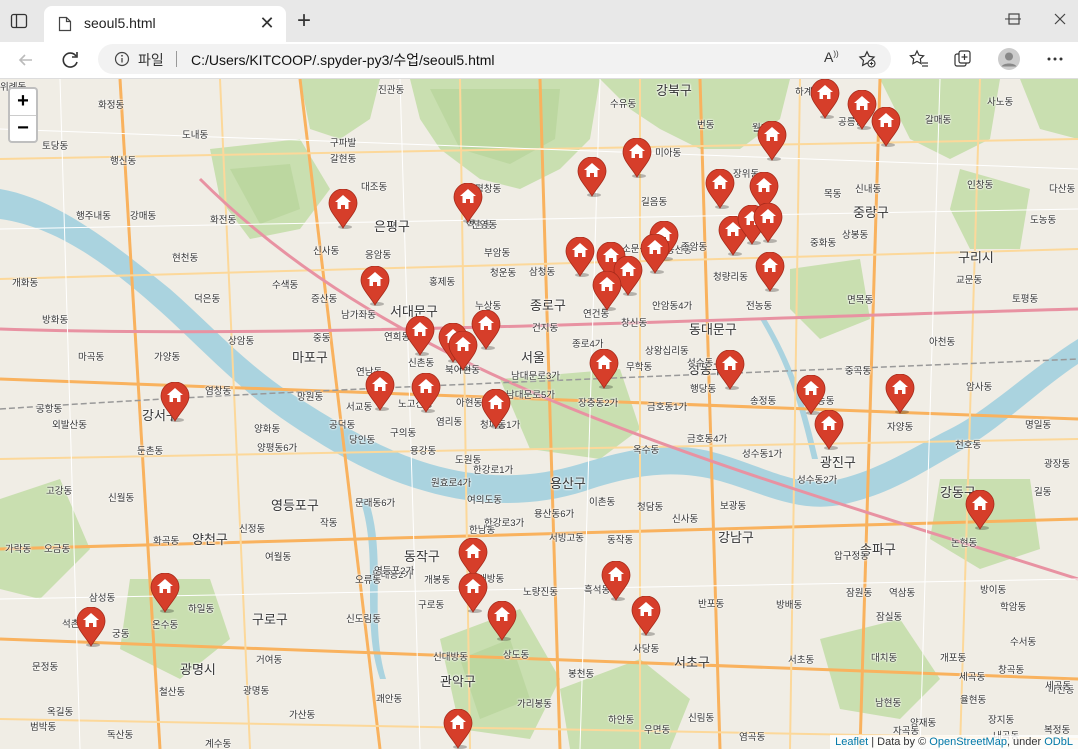 The width and height of the screenshot is (1078, 749). What do you see at coordinates (733, 506) in the screenshot?
I see `place-label: 보광동` at bounding box center [733, 506].